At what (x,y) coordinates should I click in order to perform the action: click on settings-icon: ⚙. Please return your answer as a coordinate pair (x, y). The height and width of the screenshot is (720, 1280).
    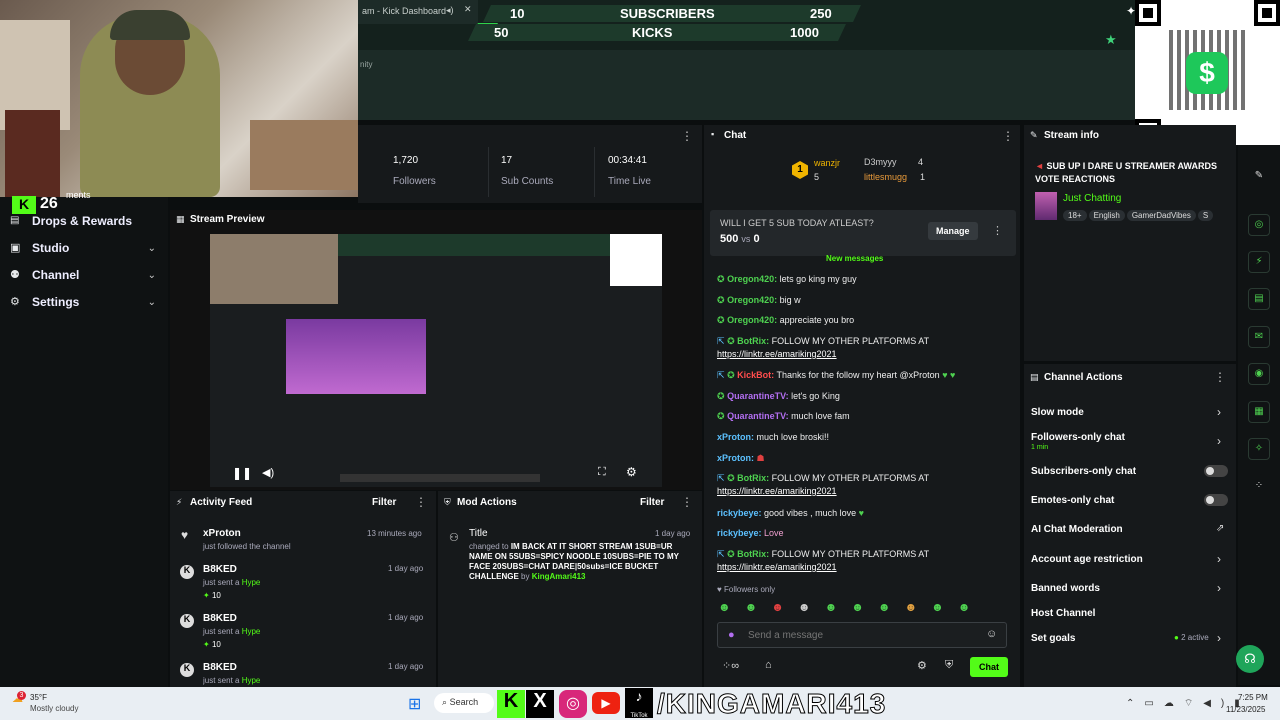
    Looking at the image, I should click on (631, 472).